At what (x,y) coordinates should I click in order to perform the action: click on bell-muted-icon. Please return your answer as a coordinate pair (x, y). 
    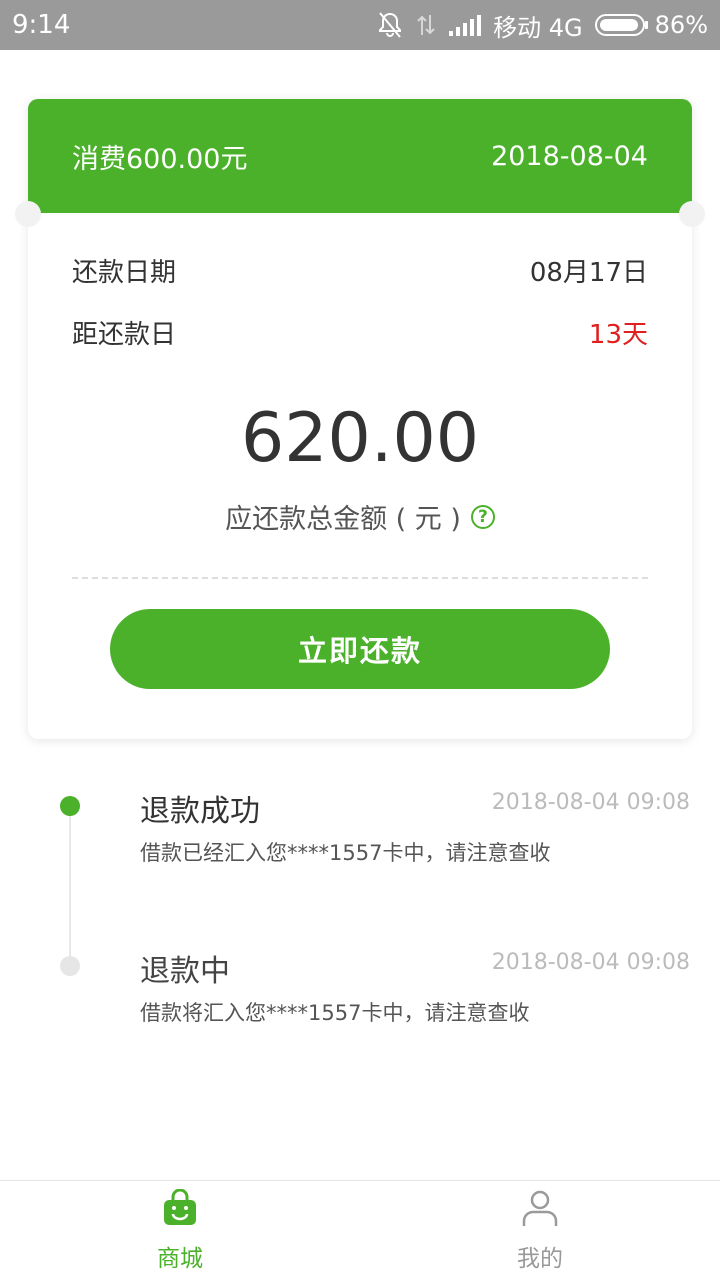
    Looking at the image, I should click on (390, 25).